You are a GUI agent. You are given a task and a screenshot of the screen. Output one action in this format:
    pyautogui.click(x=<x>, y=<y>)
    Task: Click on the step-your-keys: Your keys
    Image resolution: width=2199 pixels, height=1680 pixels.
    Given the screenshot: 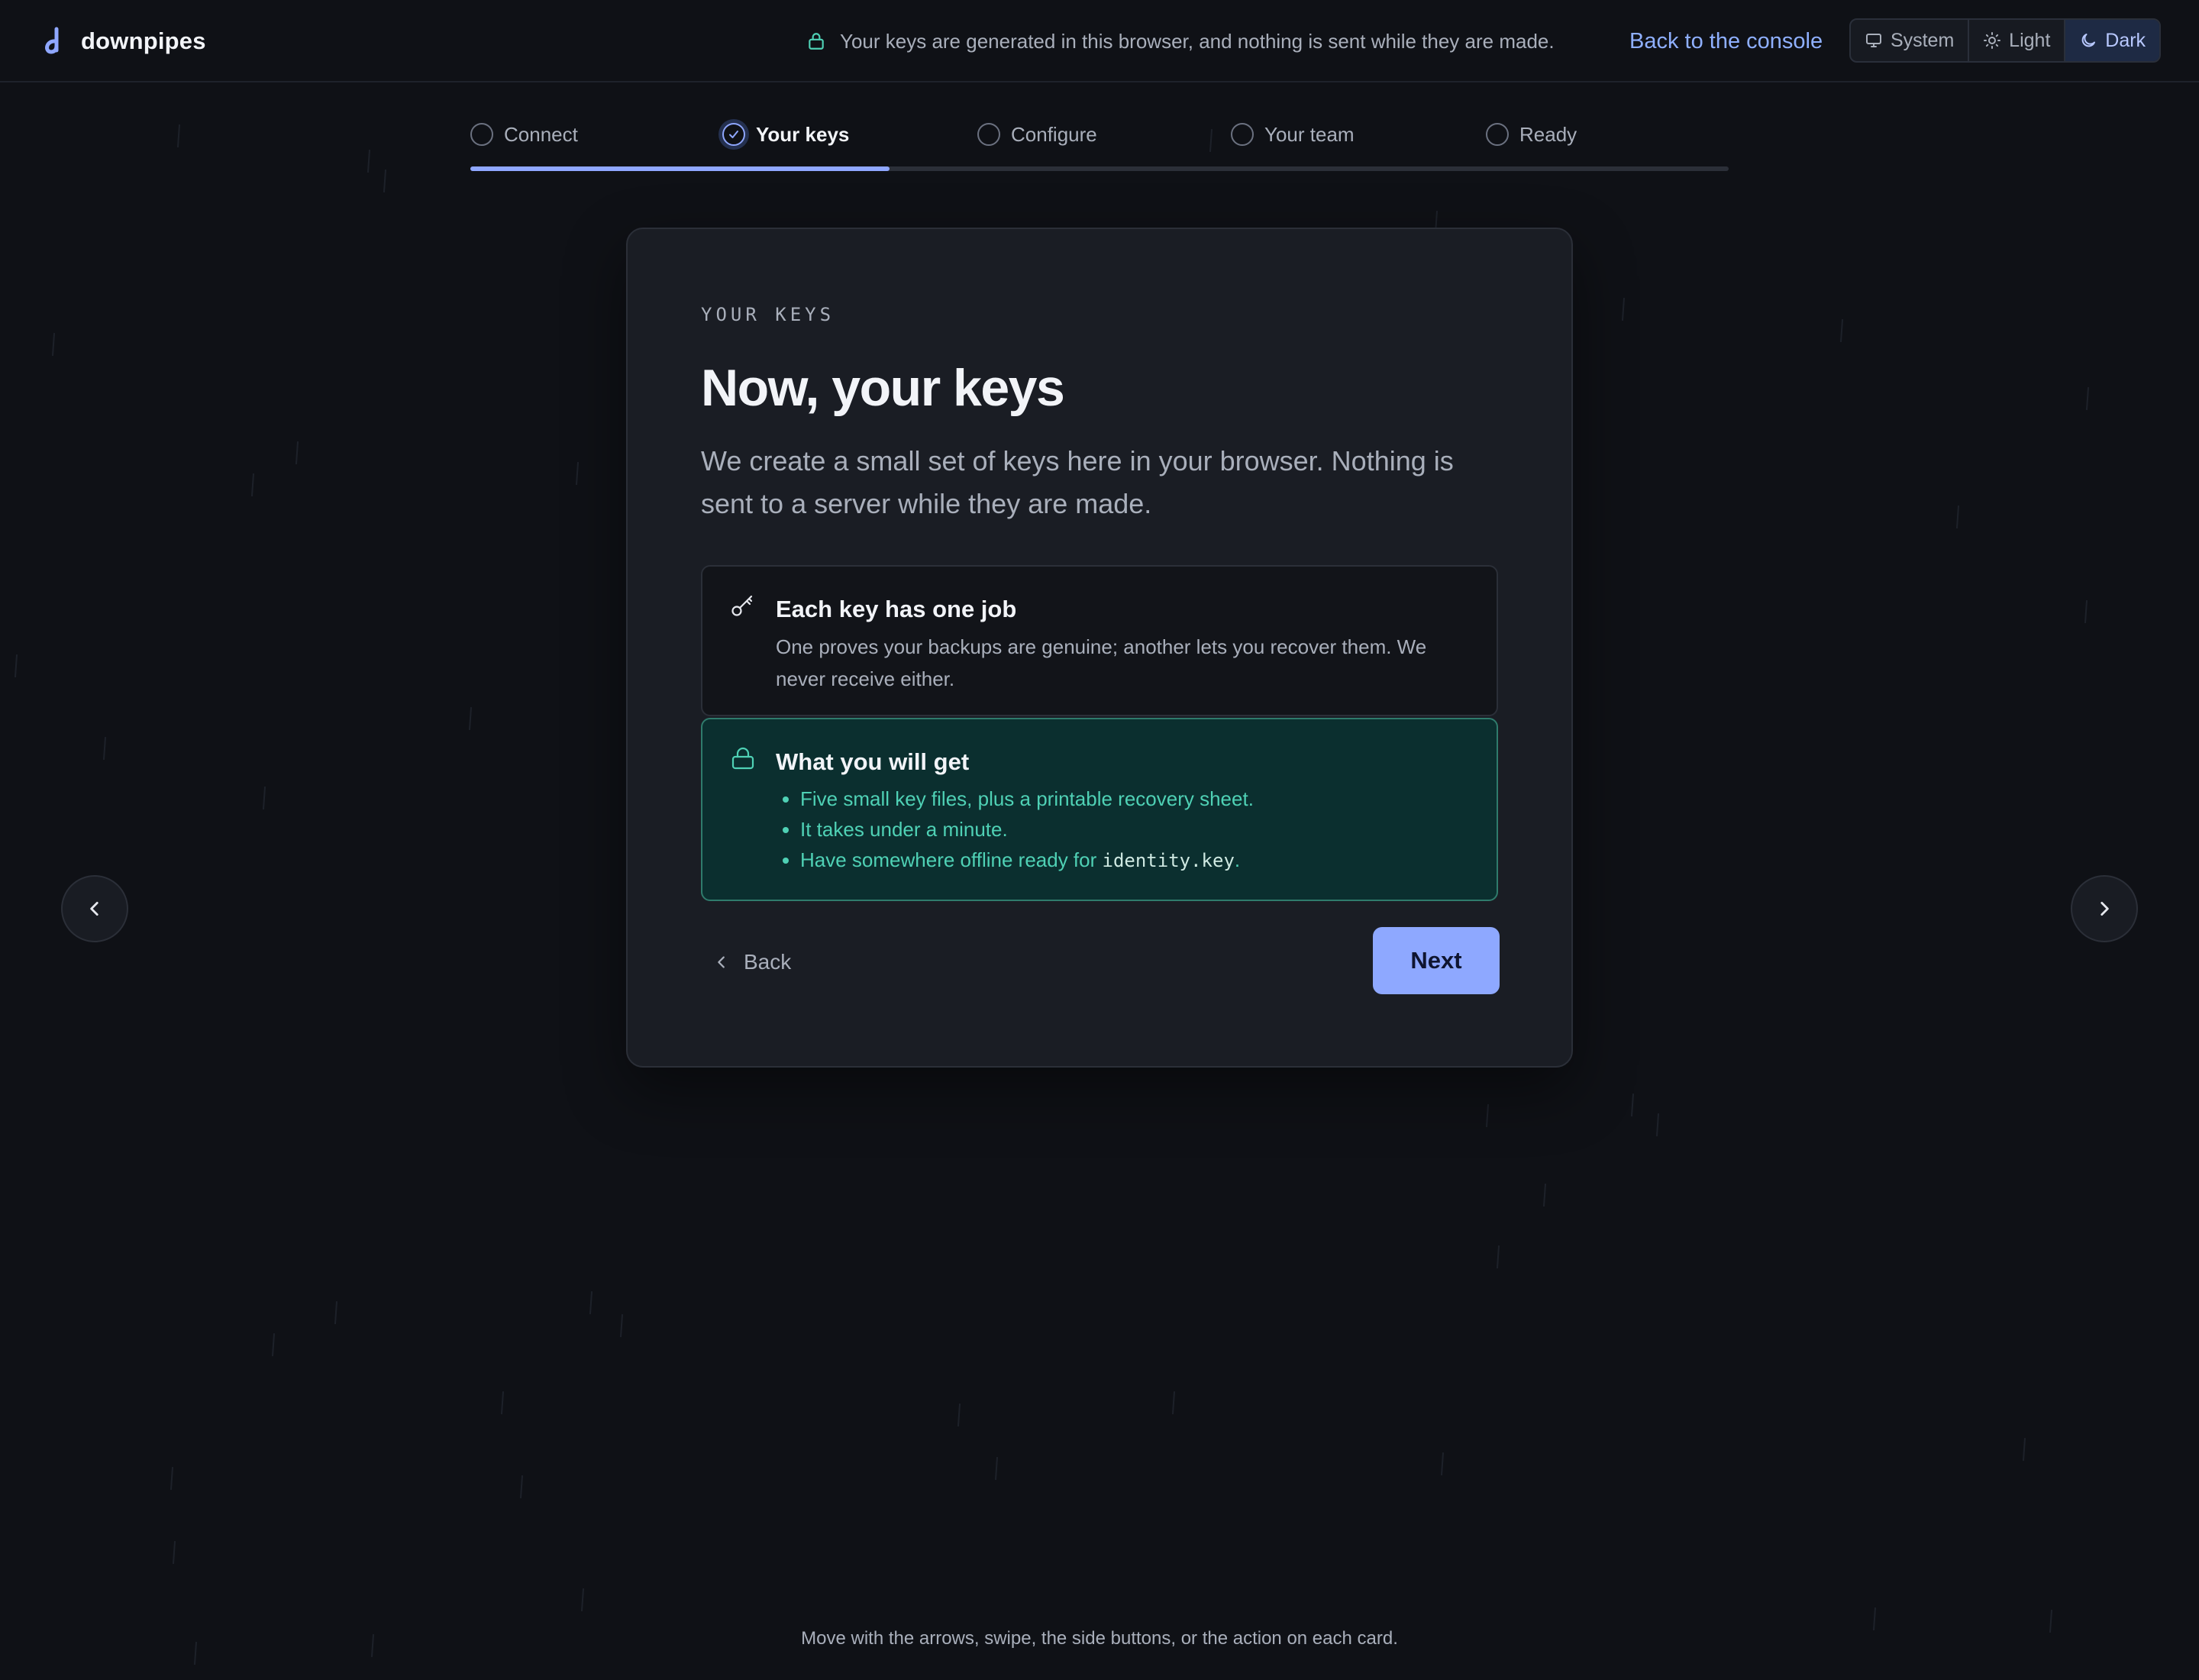 What is the action you would take?
    pyautogui.click(x=785, y=134)
    